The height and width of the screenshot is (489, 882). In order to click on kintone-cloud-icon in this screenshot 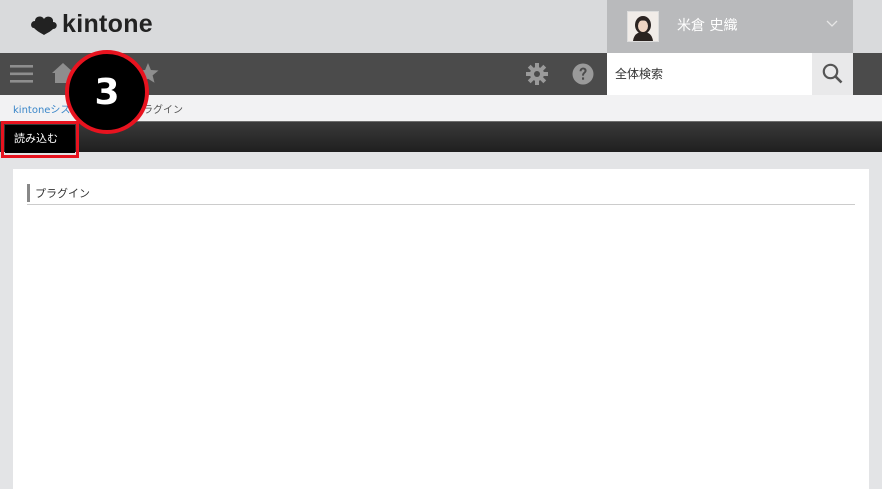, I will do `click(44, 25)`.